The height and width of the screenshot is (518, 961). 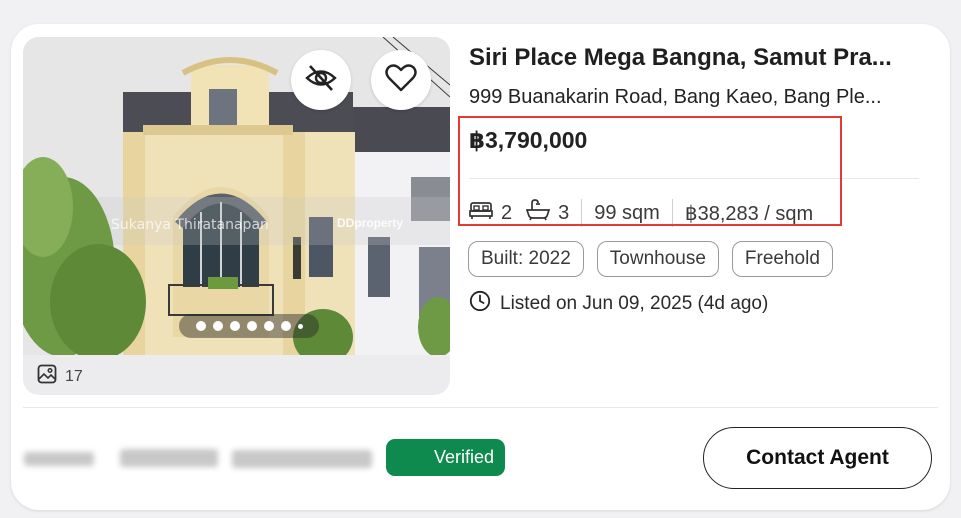 I want to click on listed-date-text: Listed on Jun 09, 2025 (4d ago), so click(x=634, y=303).